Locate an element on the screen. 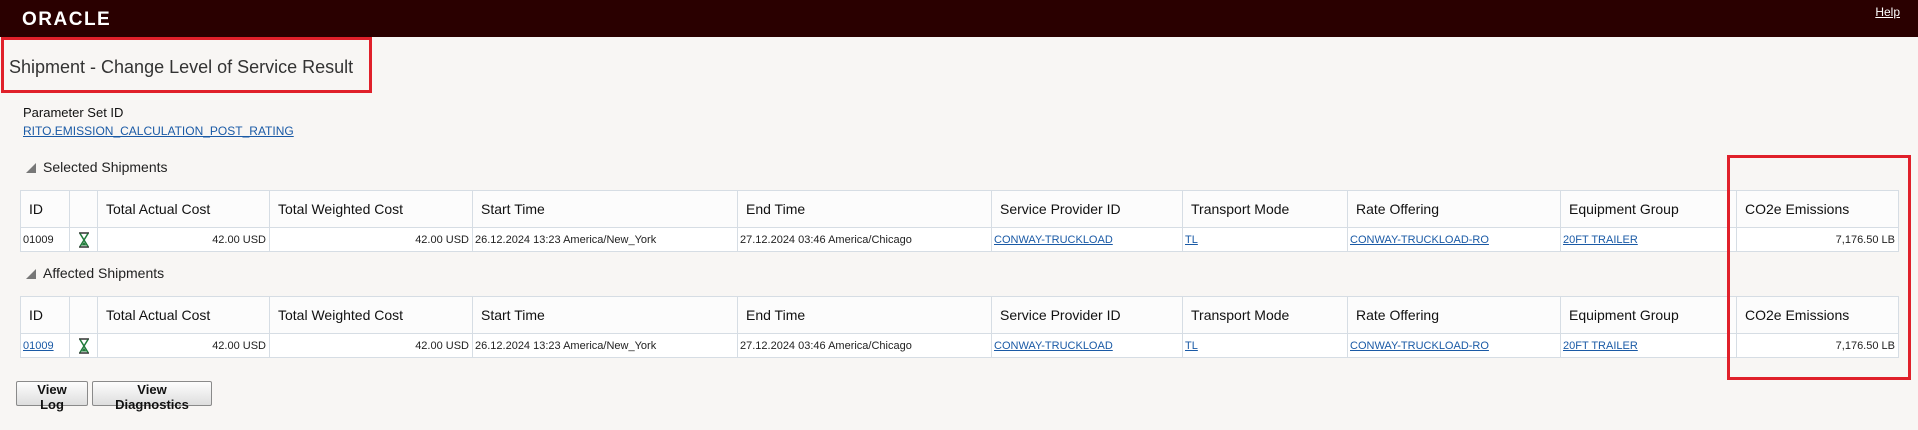 This screenshot has height=430, width=1918. help-link: Help is located at coordinates (1887, 12).